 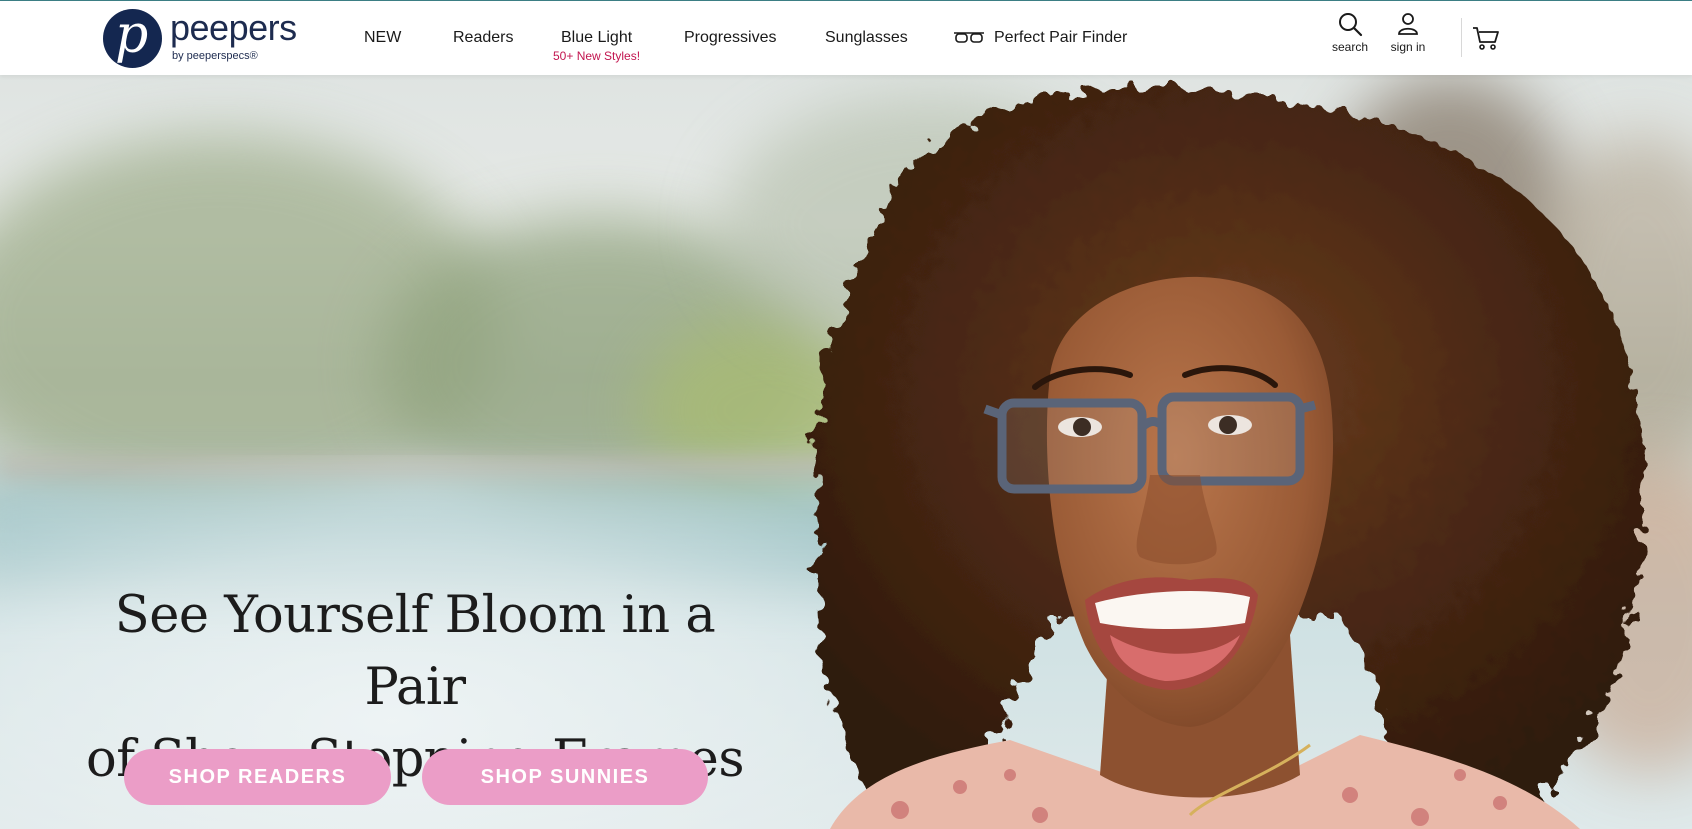 What do you see at coordinates (233, 27) in the screenshot?
I see `brand-name: peepers` at bounding box center [233, 27].